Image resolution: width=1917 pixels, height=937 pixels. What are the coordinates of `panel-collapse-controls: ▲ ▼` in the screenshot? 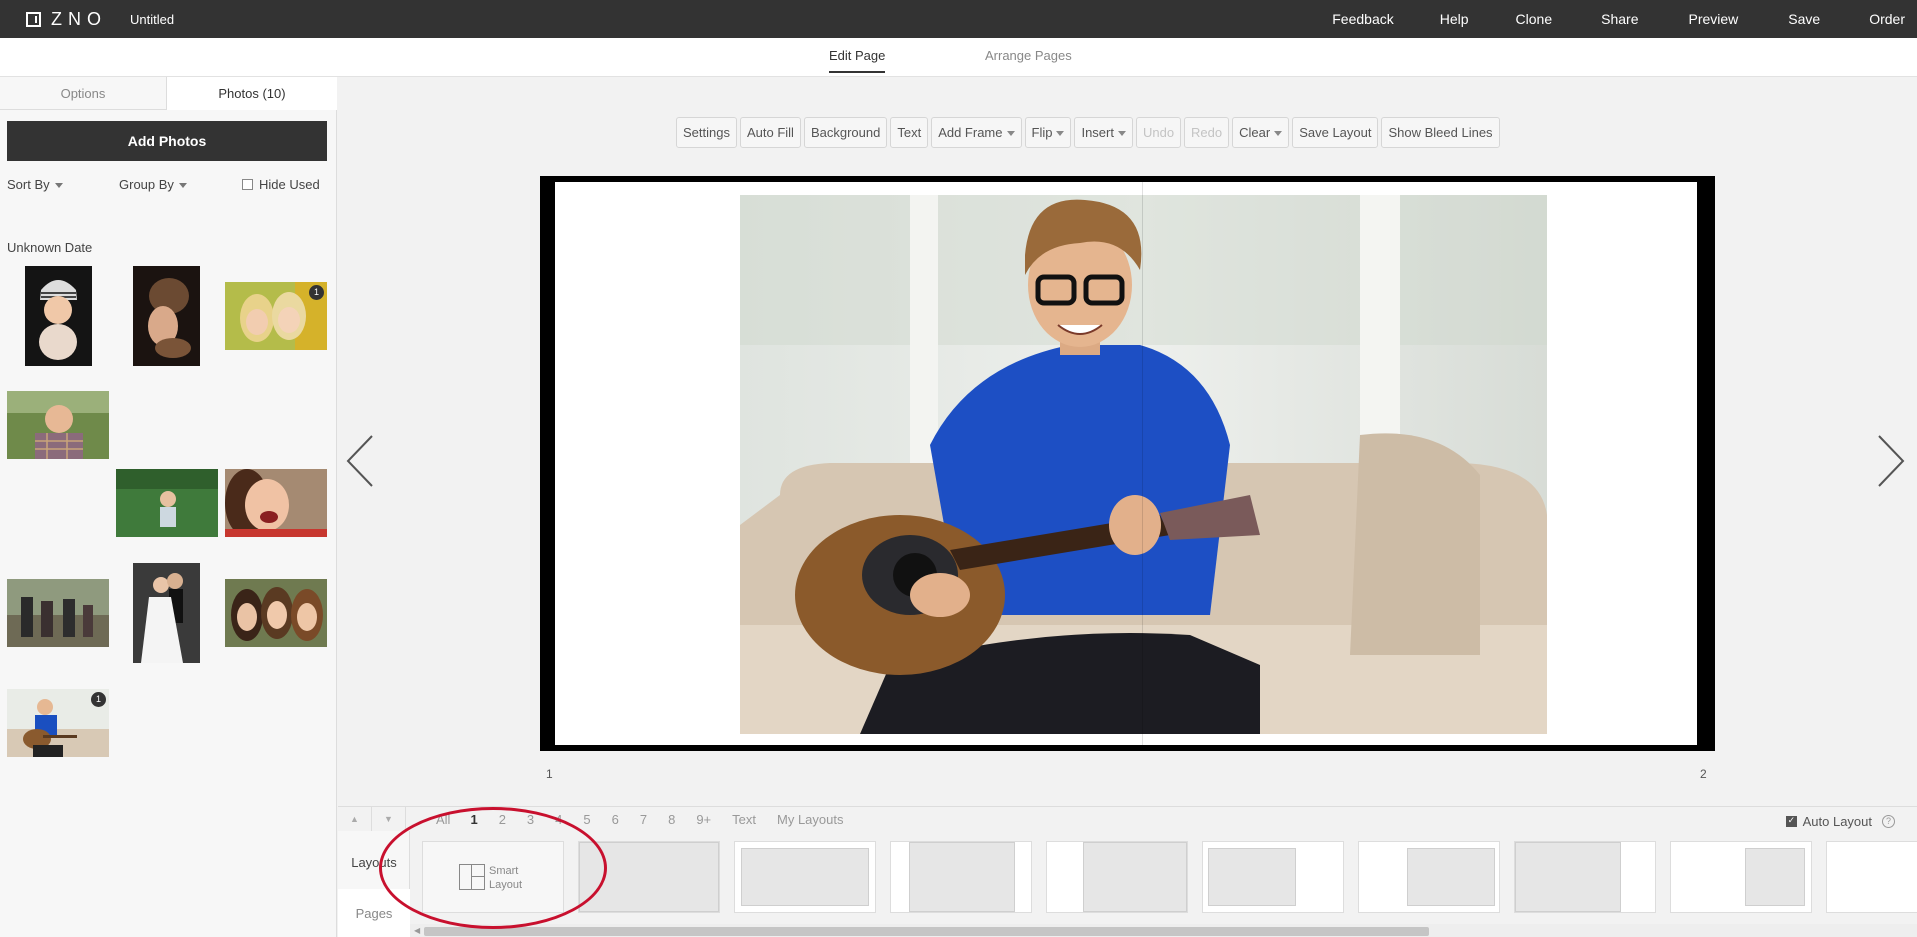 It's located at (372, 819).